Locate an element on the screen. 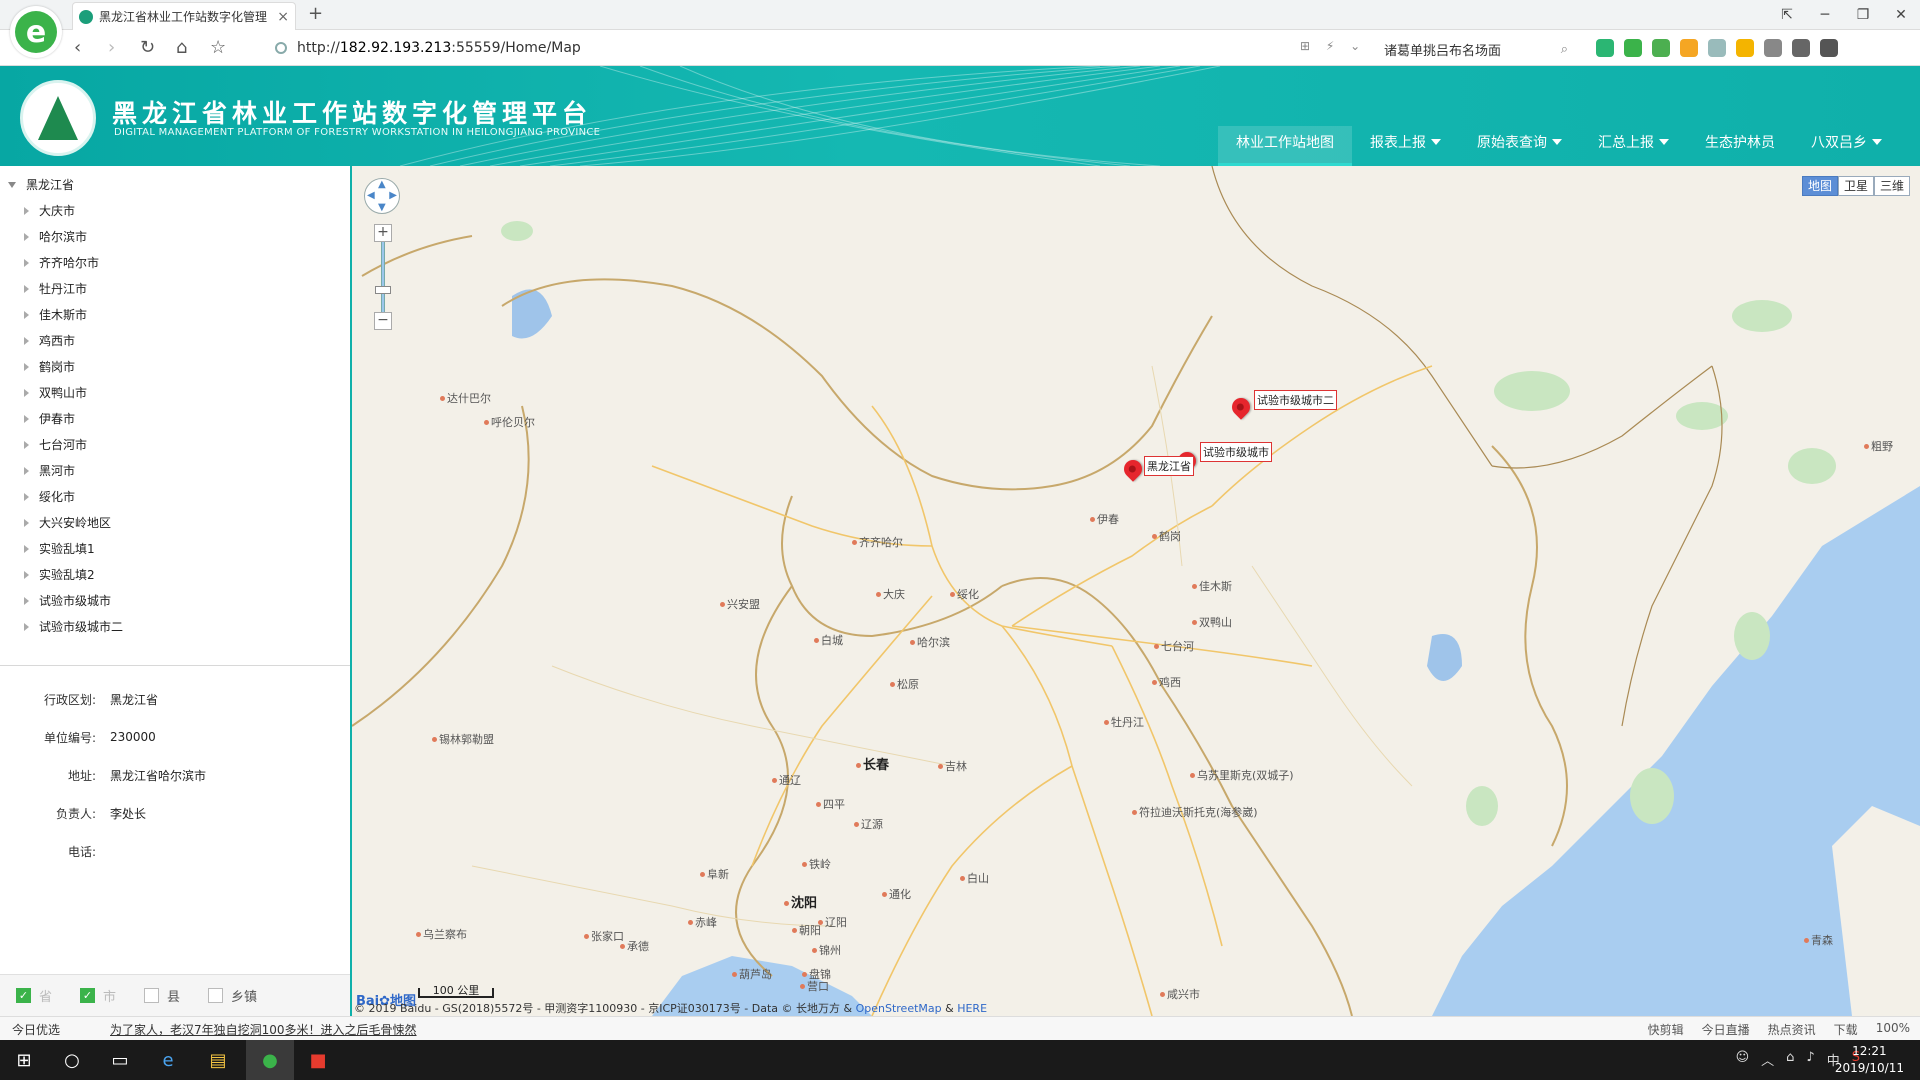 The height and width of the screenshot is (1080, 1920). tray-expand-icon: ︿ is located at coordinates (1767, 1059).